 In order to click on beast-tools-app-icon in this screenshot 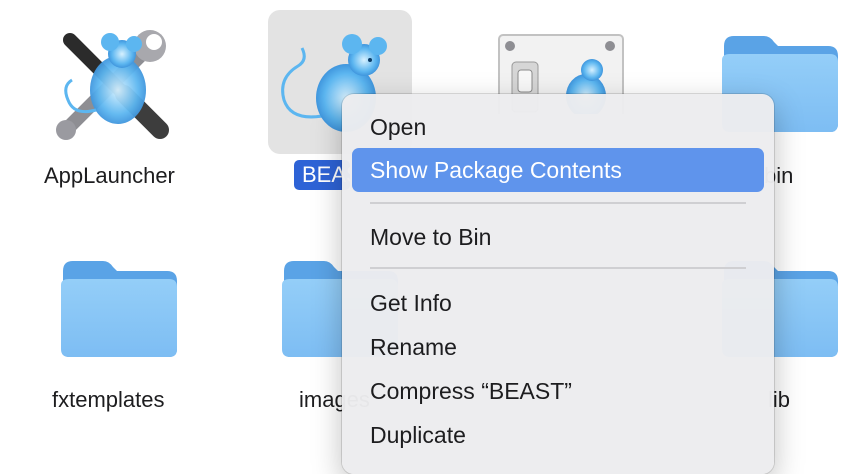, I will do `click(112, 85)`.